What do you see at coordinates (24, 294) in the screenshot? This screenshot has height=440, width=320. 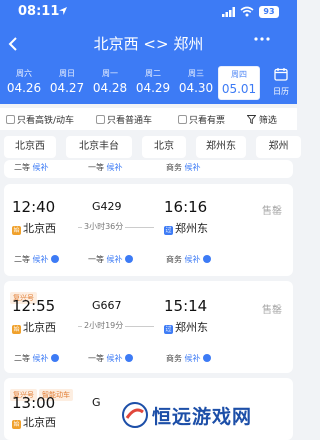 I see `train-tags: 复兴号` at bounding box center [24, 294].